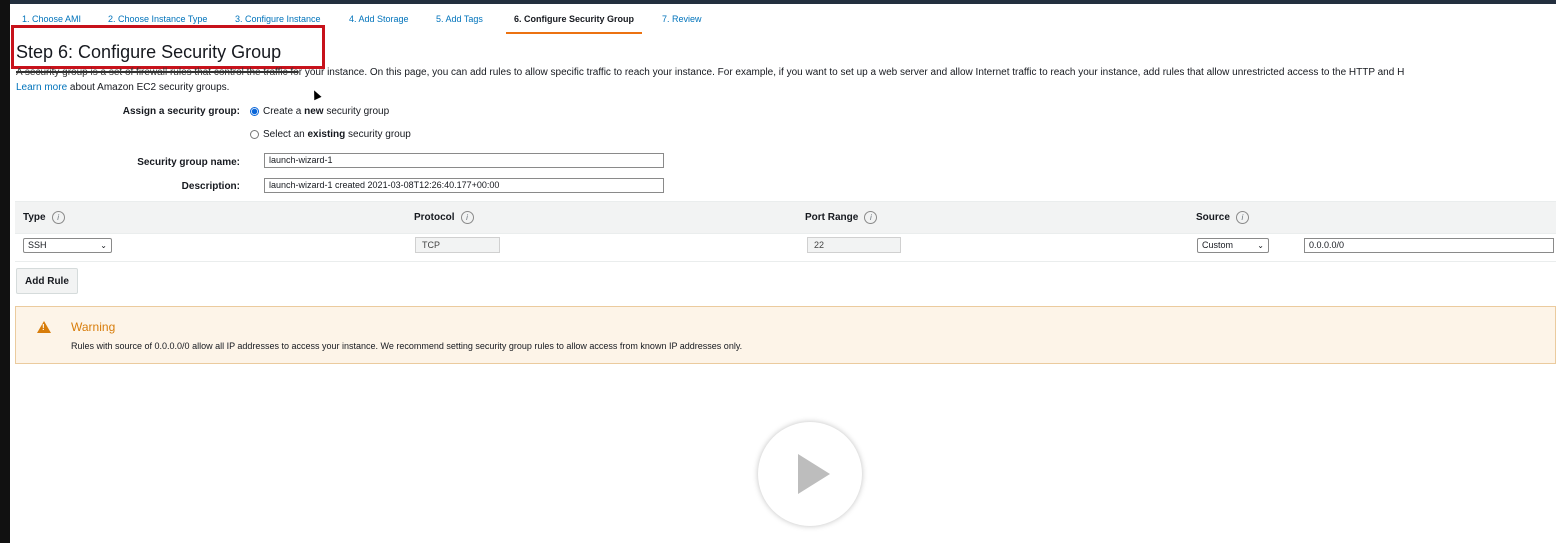  Describe the element at coordinates (785, 217) in the screenshot. I see `rules-table-header: Type i Protocol i Port Range i Source i` at that location.